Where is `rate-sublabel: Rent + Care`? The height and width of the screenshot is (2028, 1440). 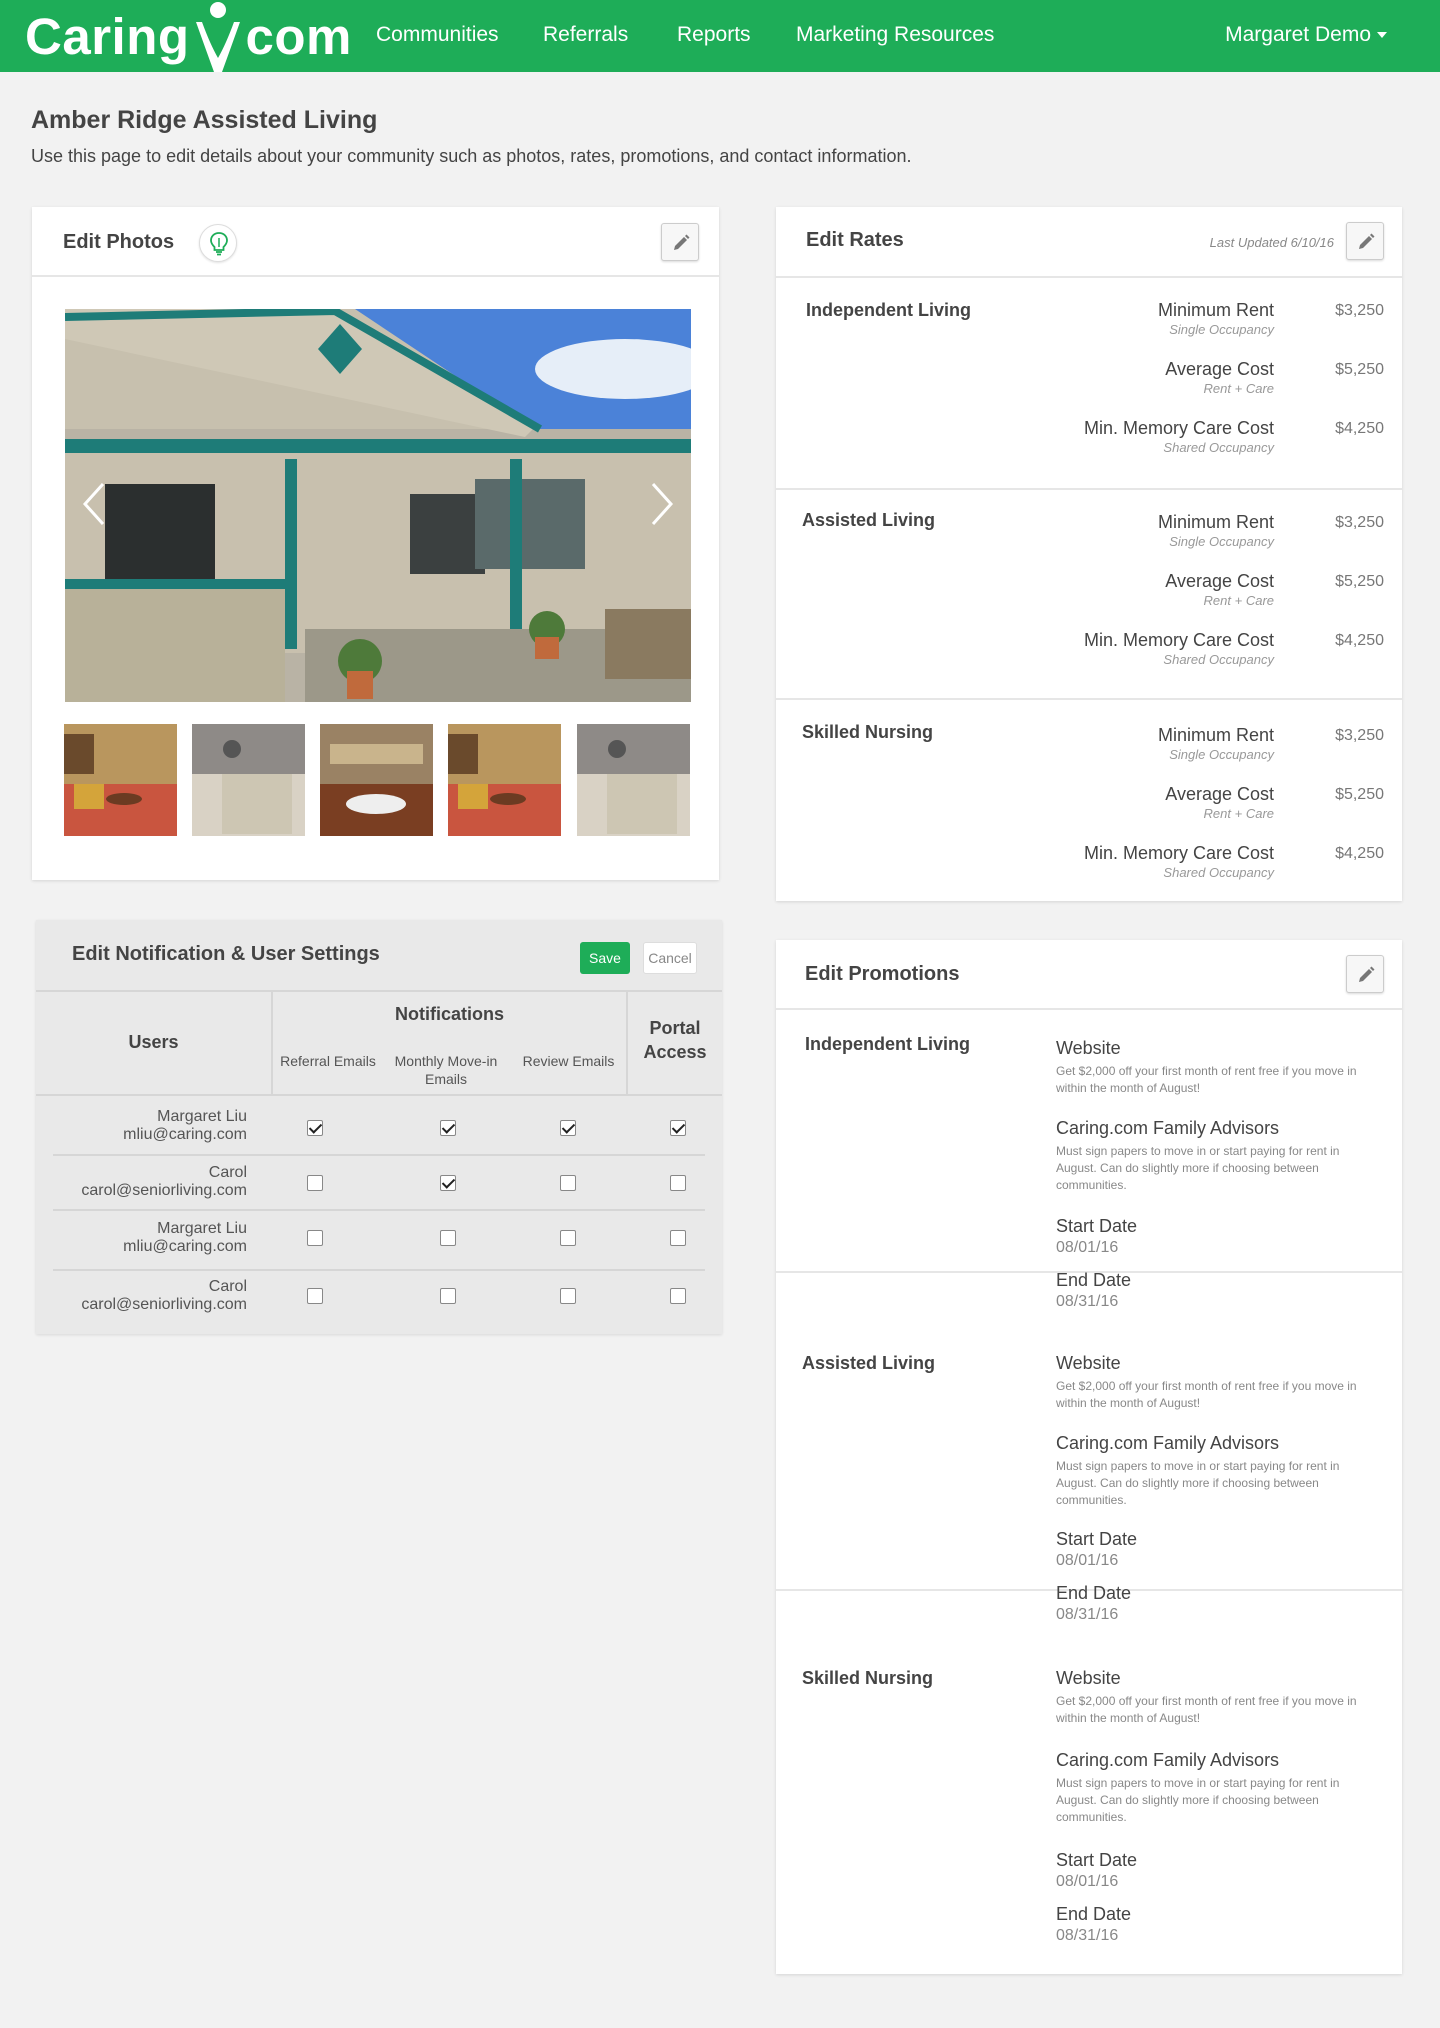 rate-sublabel: Rent + Care is located at coordinates (1238, 388).